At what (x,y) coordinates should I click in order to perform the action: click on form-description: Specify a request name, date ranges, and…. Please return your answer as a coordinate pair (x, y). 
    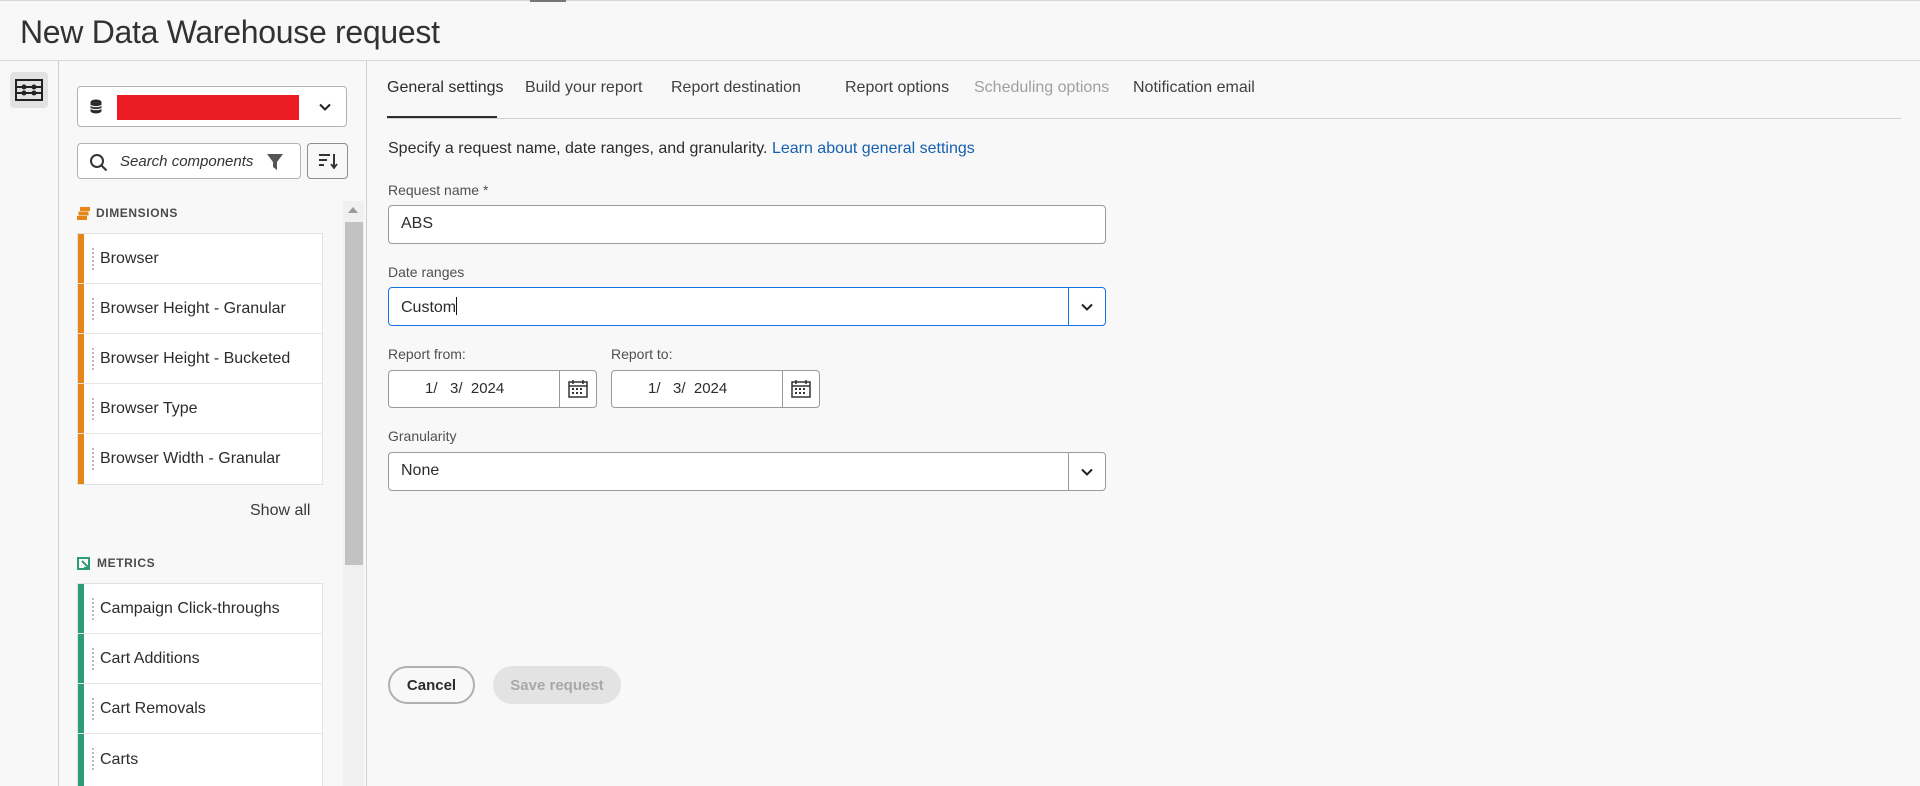
    Looking at the image, I should click on (681, 149).